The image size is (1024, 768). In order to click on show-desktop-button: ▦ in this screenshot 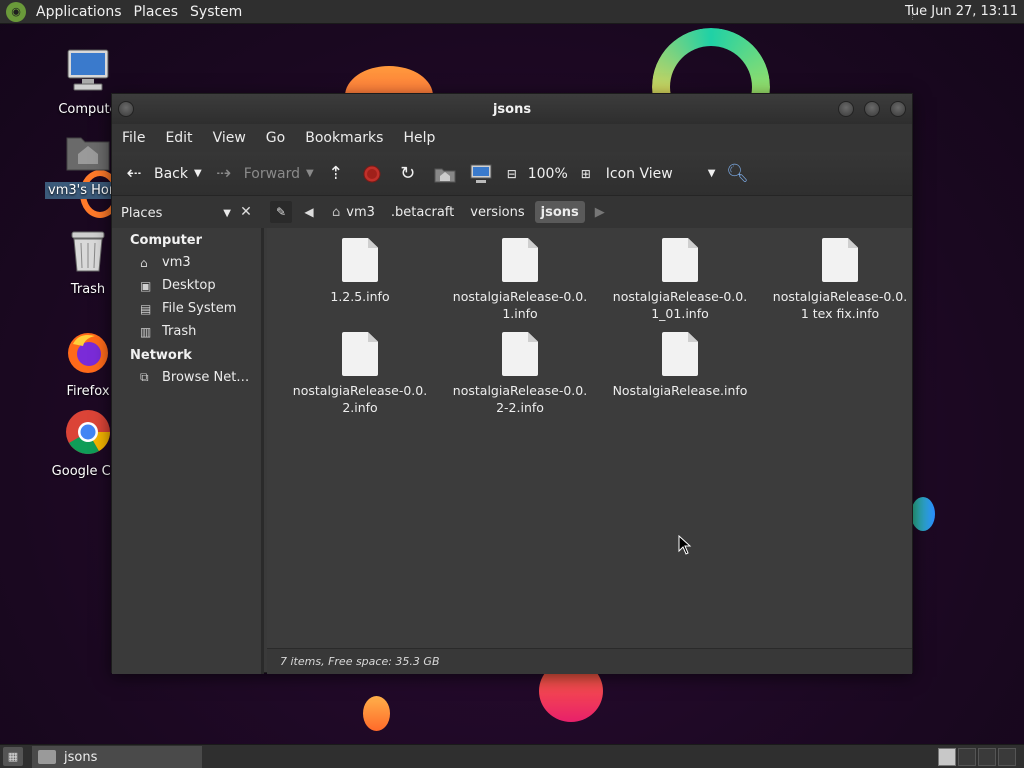, I will do `click(13, 756)`.